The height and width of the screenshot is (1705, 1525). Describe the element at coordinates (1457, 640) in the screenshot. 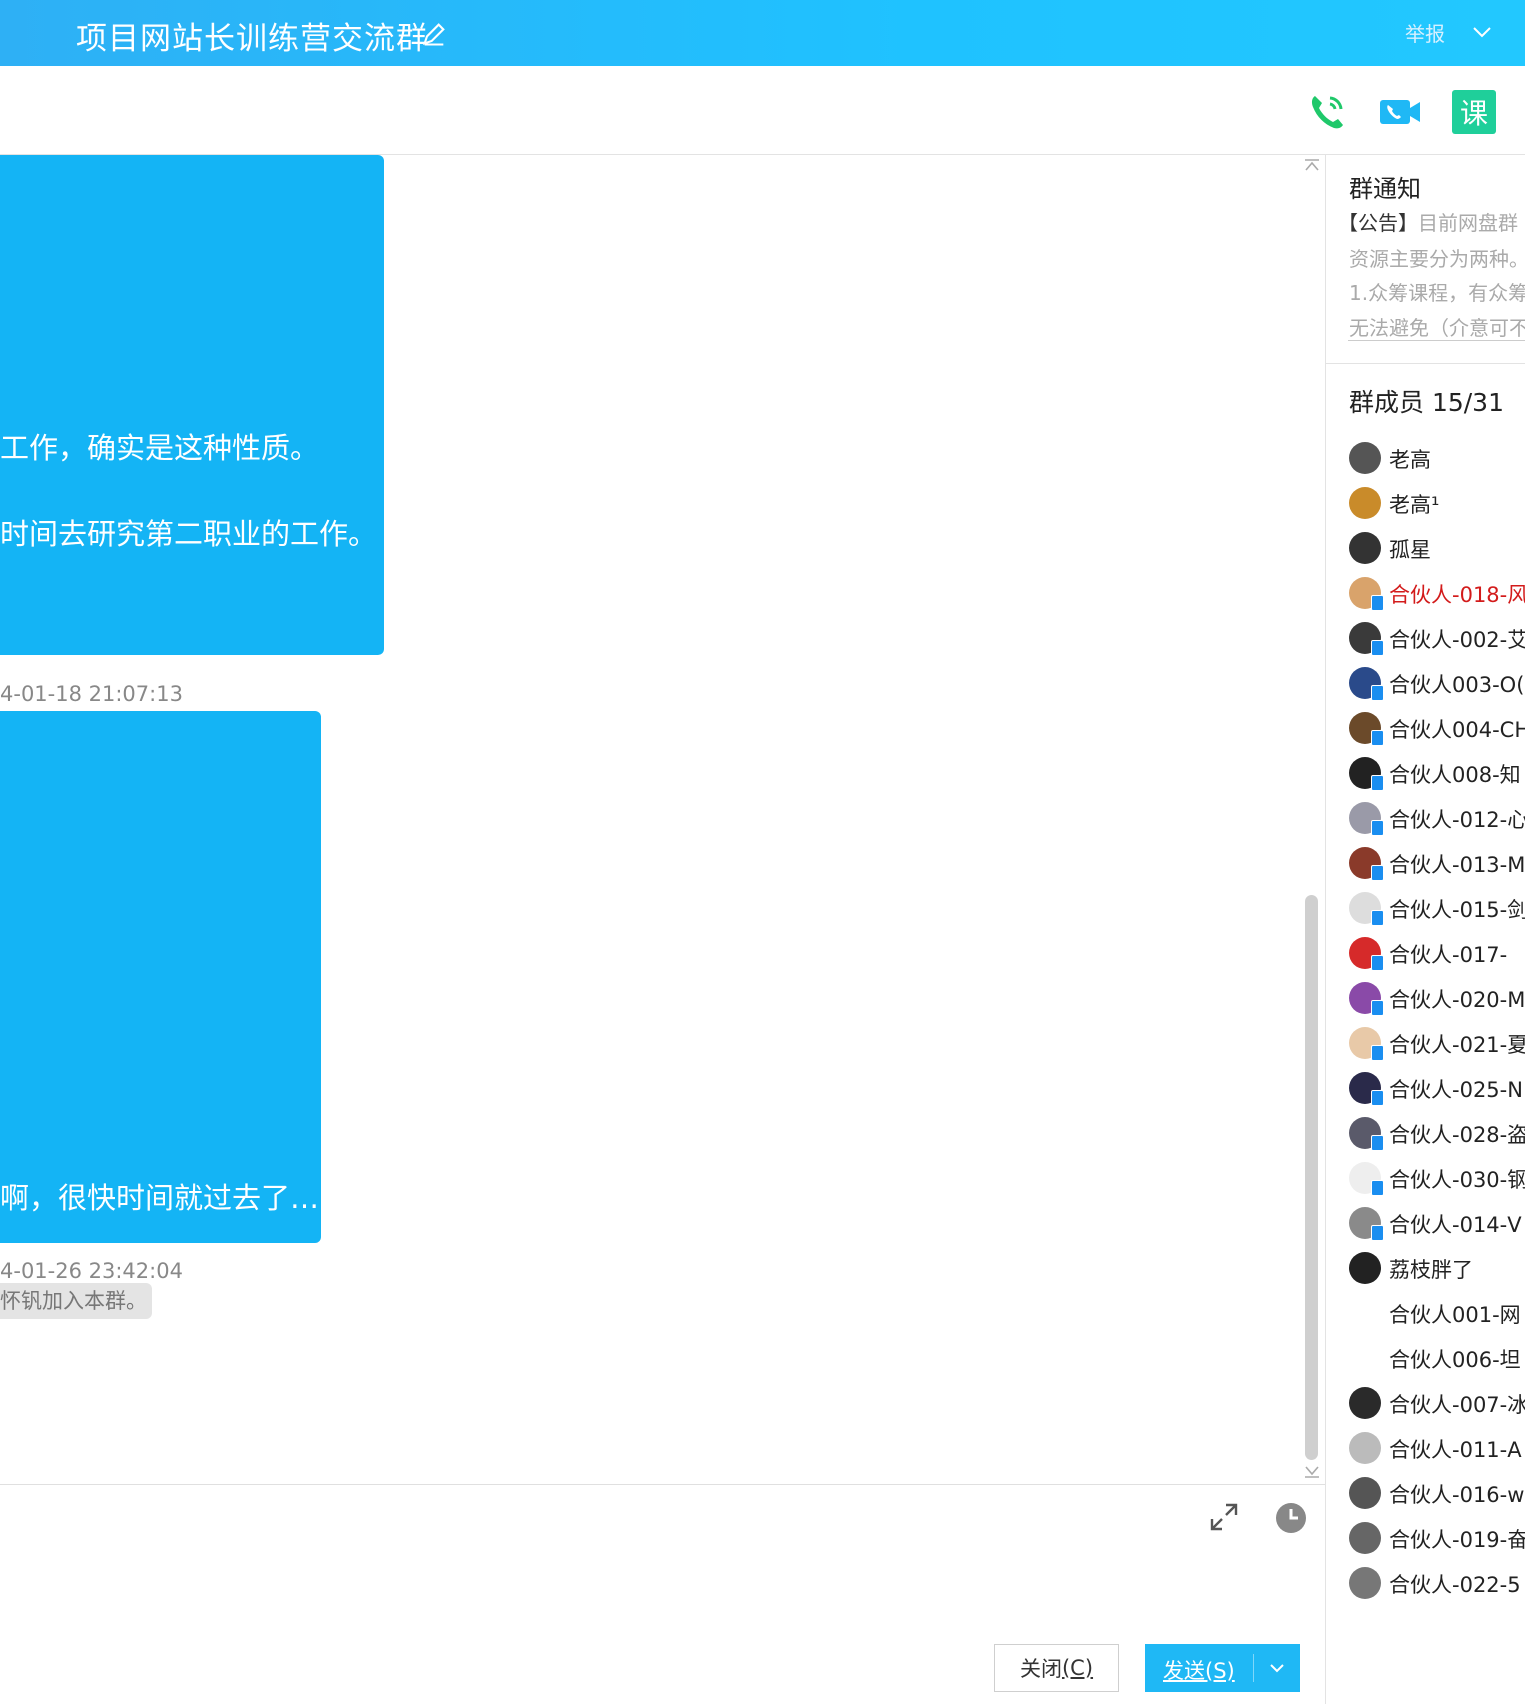

I see `member-name: 合伙人-002-艾` at that location.